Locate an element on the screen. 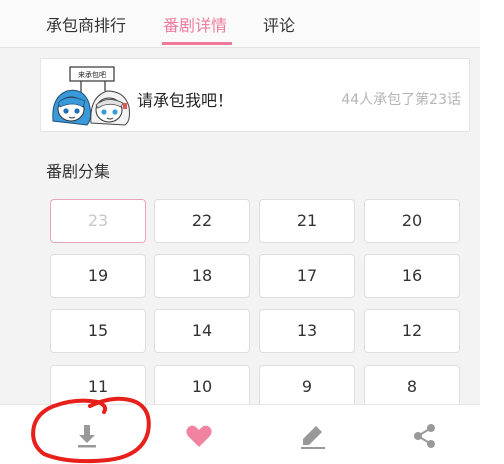 This screenshot has width=504, height=464. bottom-toolbar is located at coordinates (240, 434).